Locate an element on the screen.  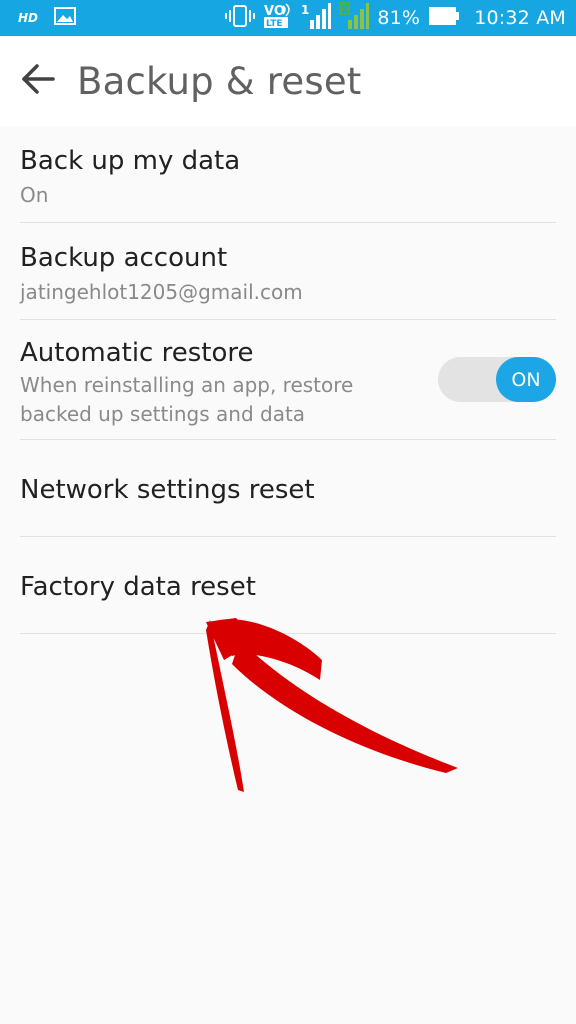
hd-icon: HD is located at coordinates (28, 18).